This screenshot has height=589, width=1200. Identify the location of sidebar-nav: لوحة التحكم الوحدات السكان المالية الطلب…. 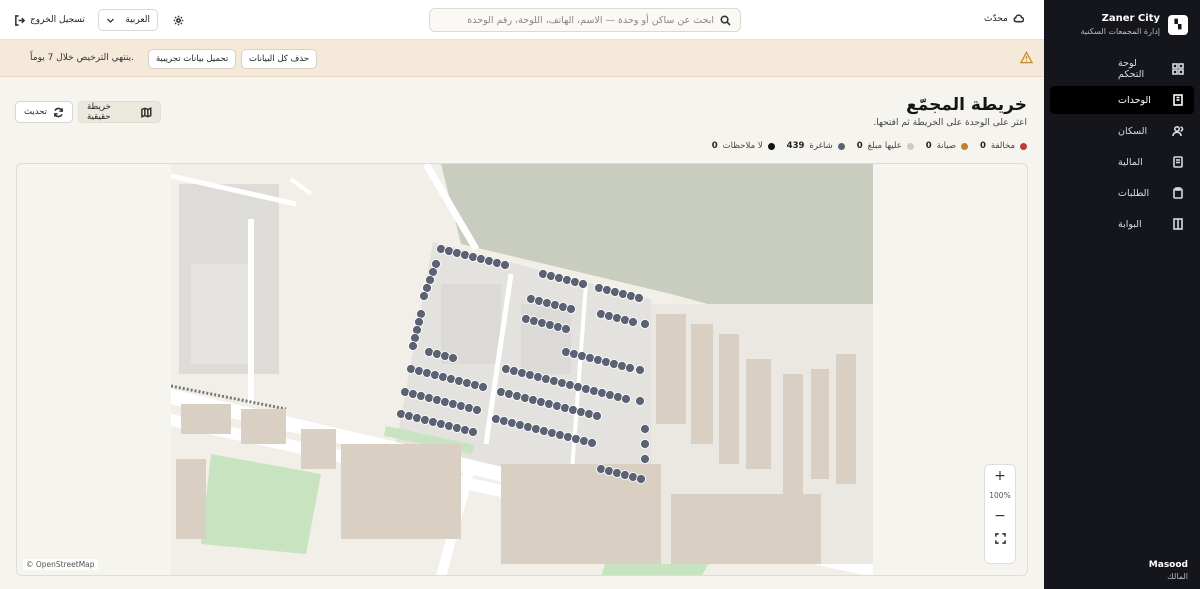
(1122, 148).